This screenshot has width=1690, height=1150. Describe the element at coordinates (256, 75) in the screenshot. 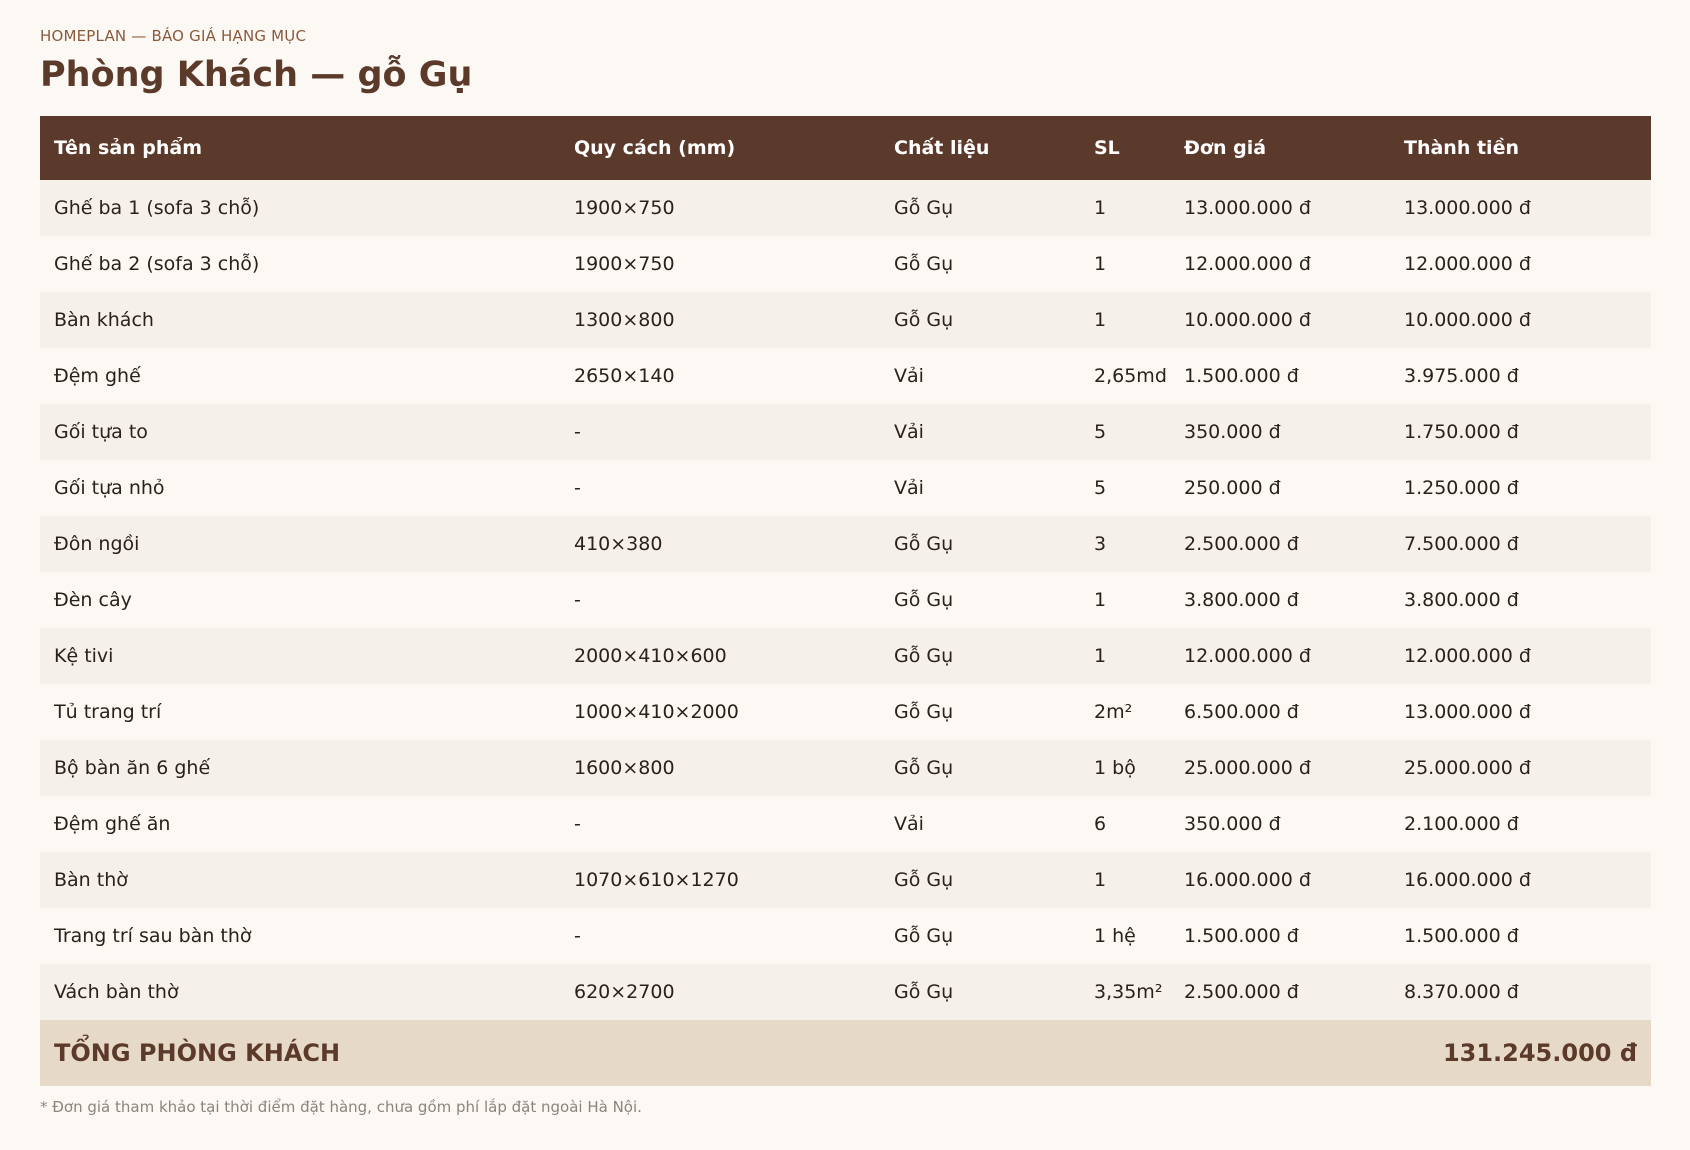

I see `page-title: Phòng Khách — gỗ Gụ` at that location.